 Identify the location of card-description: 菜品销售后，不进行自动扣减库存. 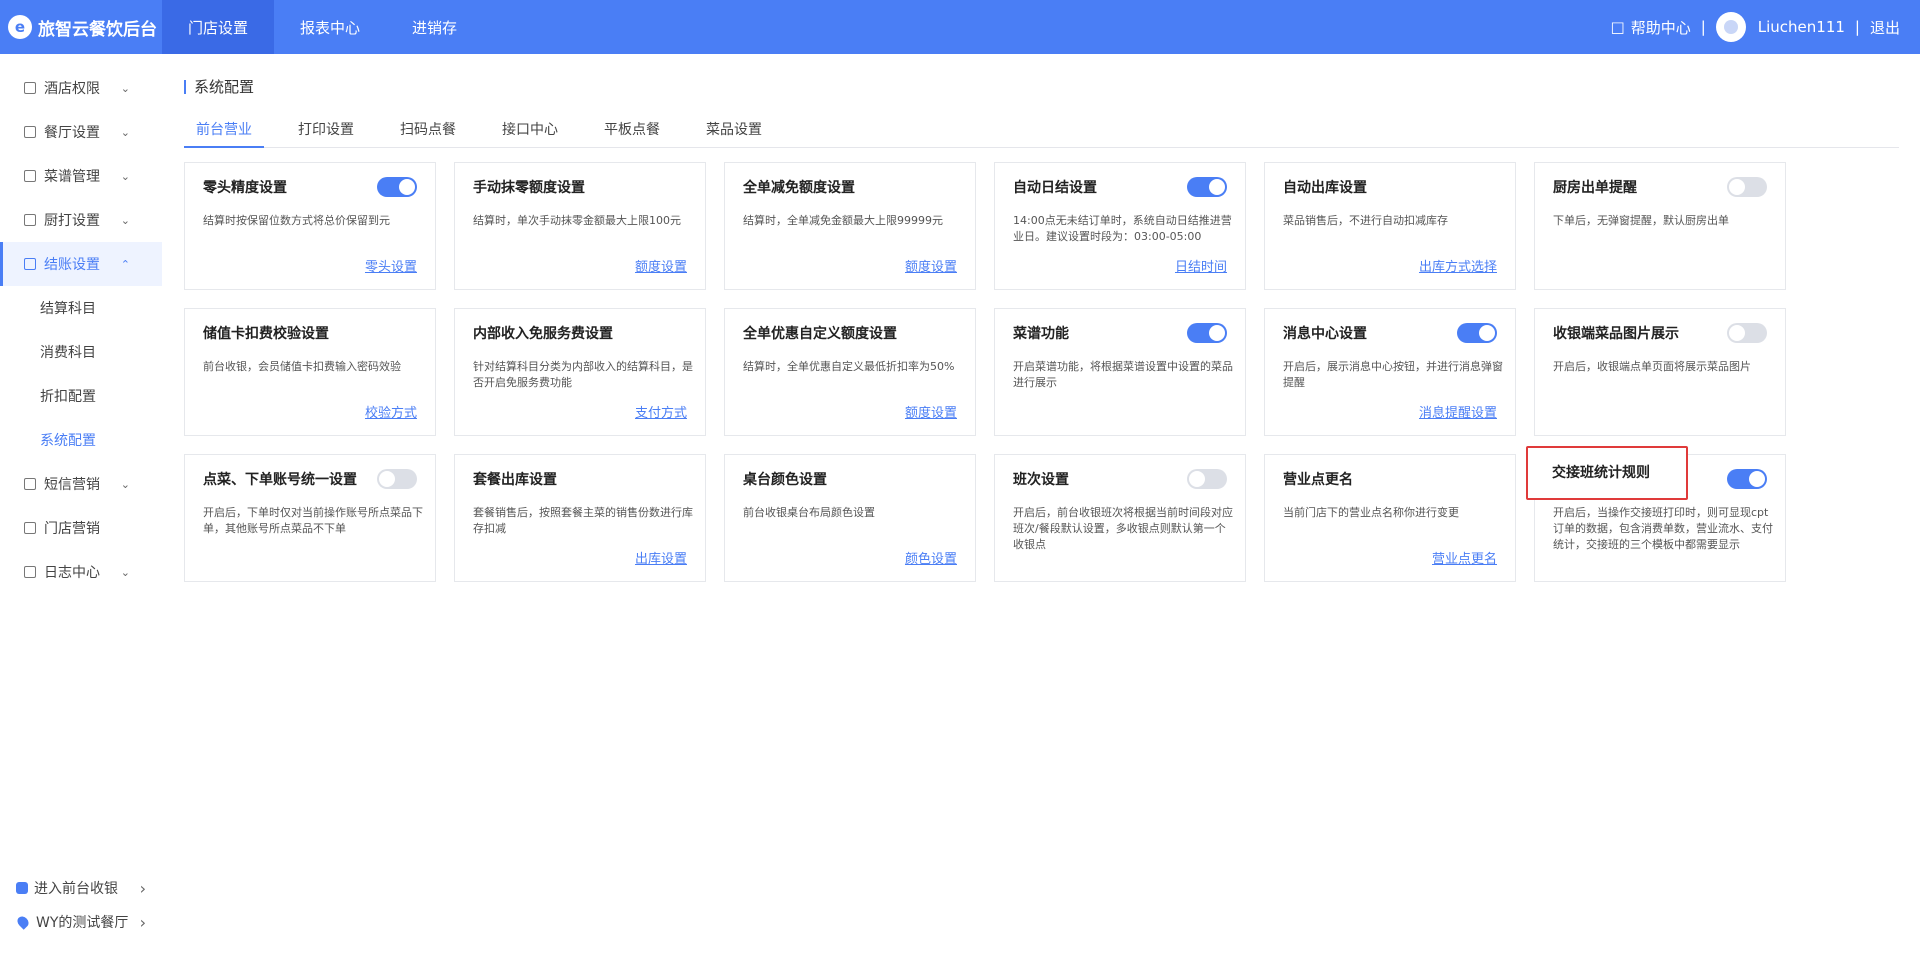
(1365, 220).